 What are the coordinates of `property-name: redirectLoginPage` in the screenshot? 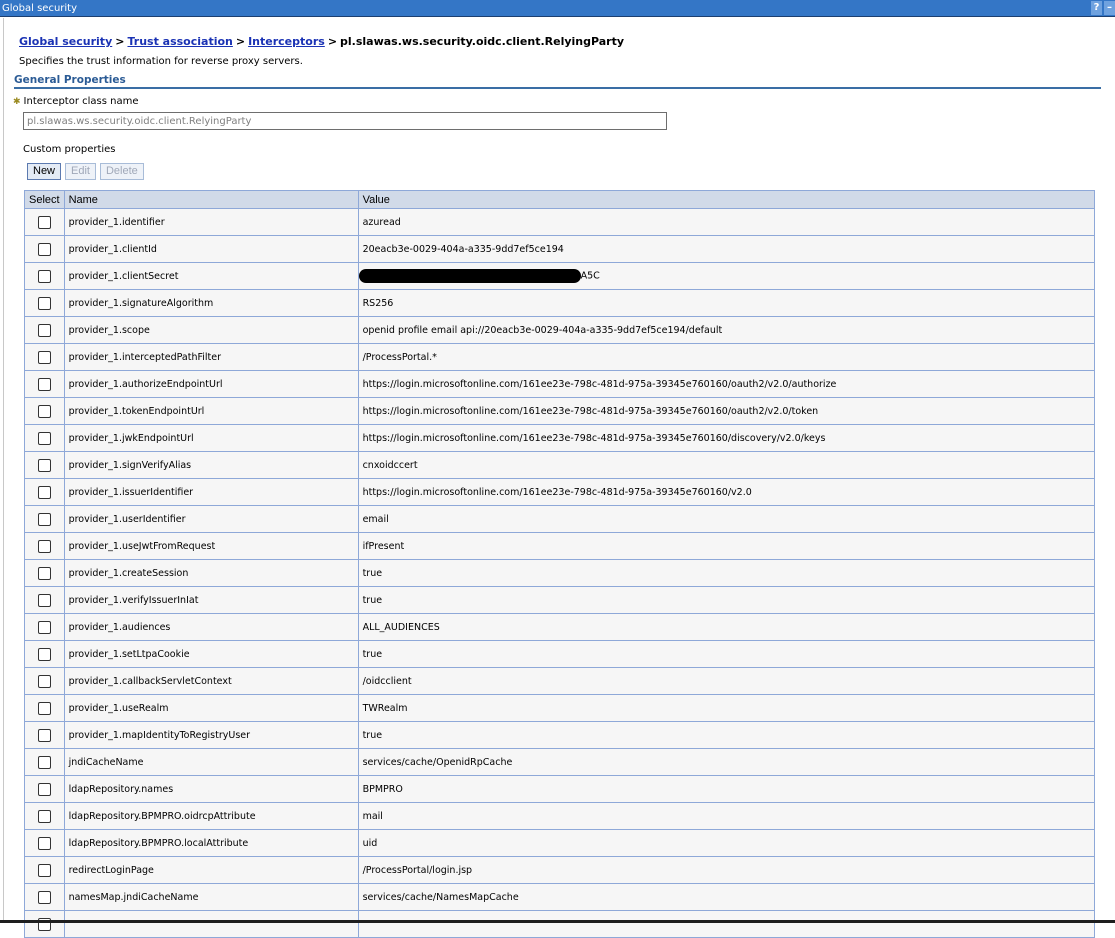 It's located at (211, 870).